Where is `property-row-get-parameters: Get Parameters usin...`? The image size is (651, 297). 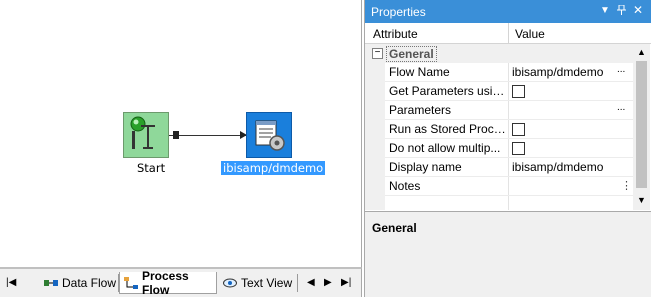 property-row-get-parameters: Get Parameters usin... is located at coordinates (499, 91).